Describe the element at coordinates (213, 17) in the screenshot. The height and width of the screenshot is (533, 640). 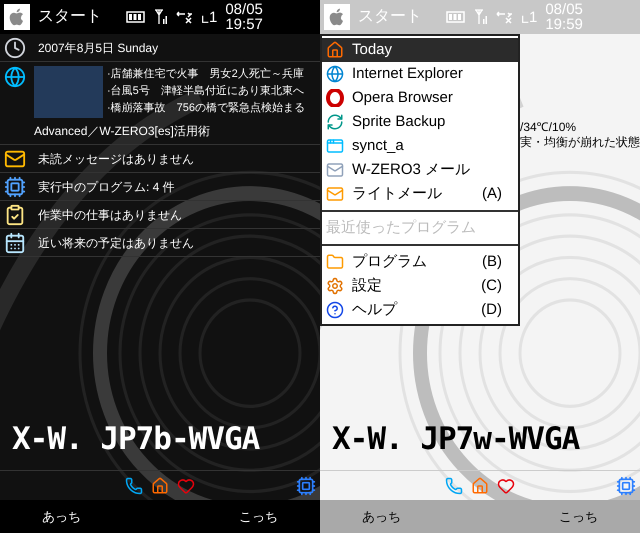
I see `ringer-level: 1` at that location.